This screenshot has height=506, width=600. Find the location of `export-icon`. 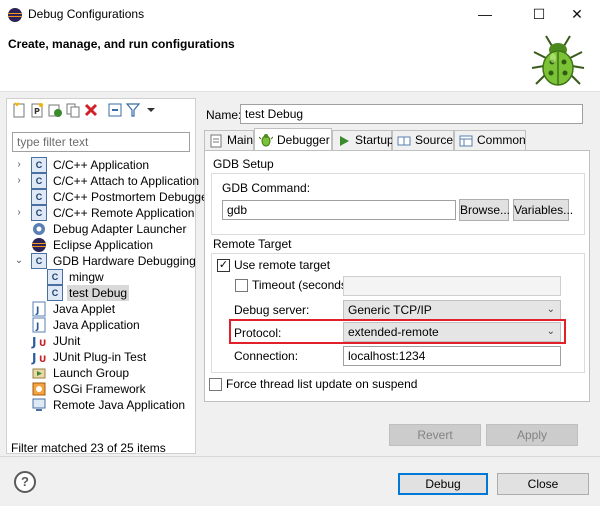

export-icon is located at coordinates (55, 110).